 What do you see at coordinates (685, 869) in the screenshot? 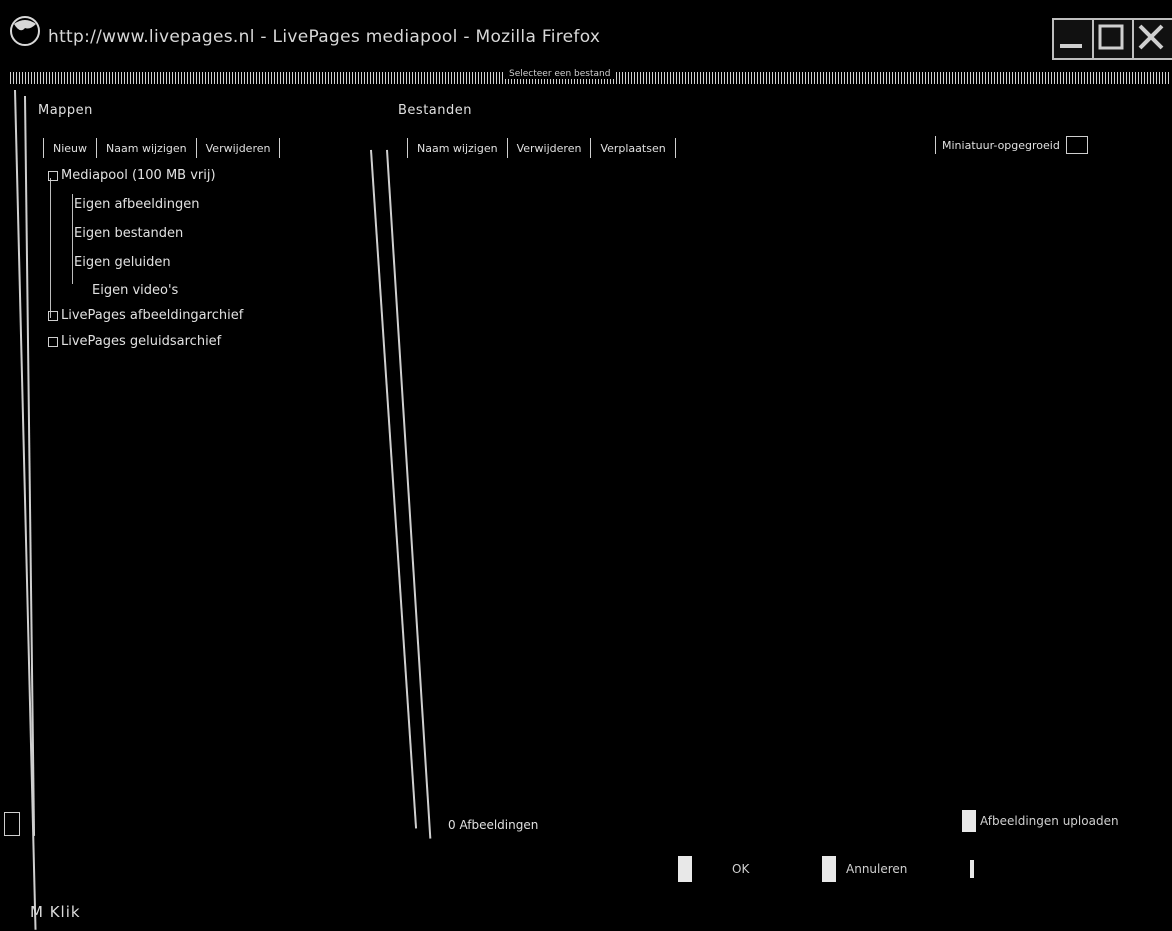
I see `ok-button-edge` at bounding box center [685, 869].